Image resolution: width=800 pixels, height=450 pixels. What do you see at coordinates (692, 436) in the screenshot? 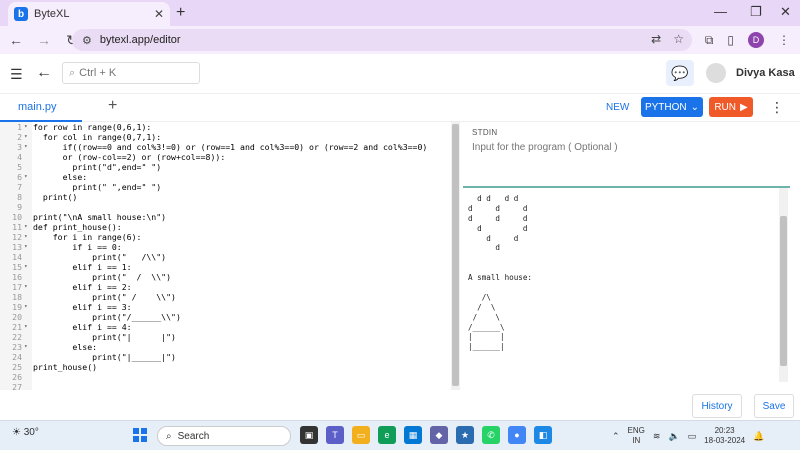
I see `battery-icon: ▭` at bounding box center [692, 436].